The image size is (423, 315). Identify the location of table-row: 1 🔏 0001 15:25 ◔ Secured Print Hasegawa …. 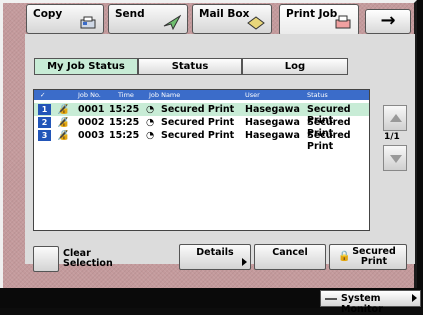
(201, 114).